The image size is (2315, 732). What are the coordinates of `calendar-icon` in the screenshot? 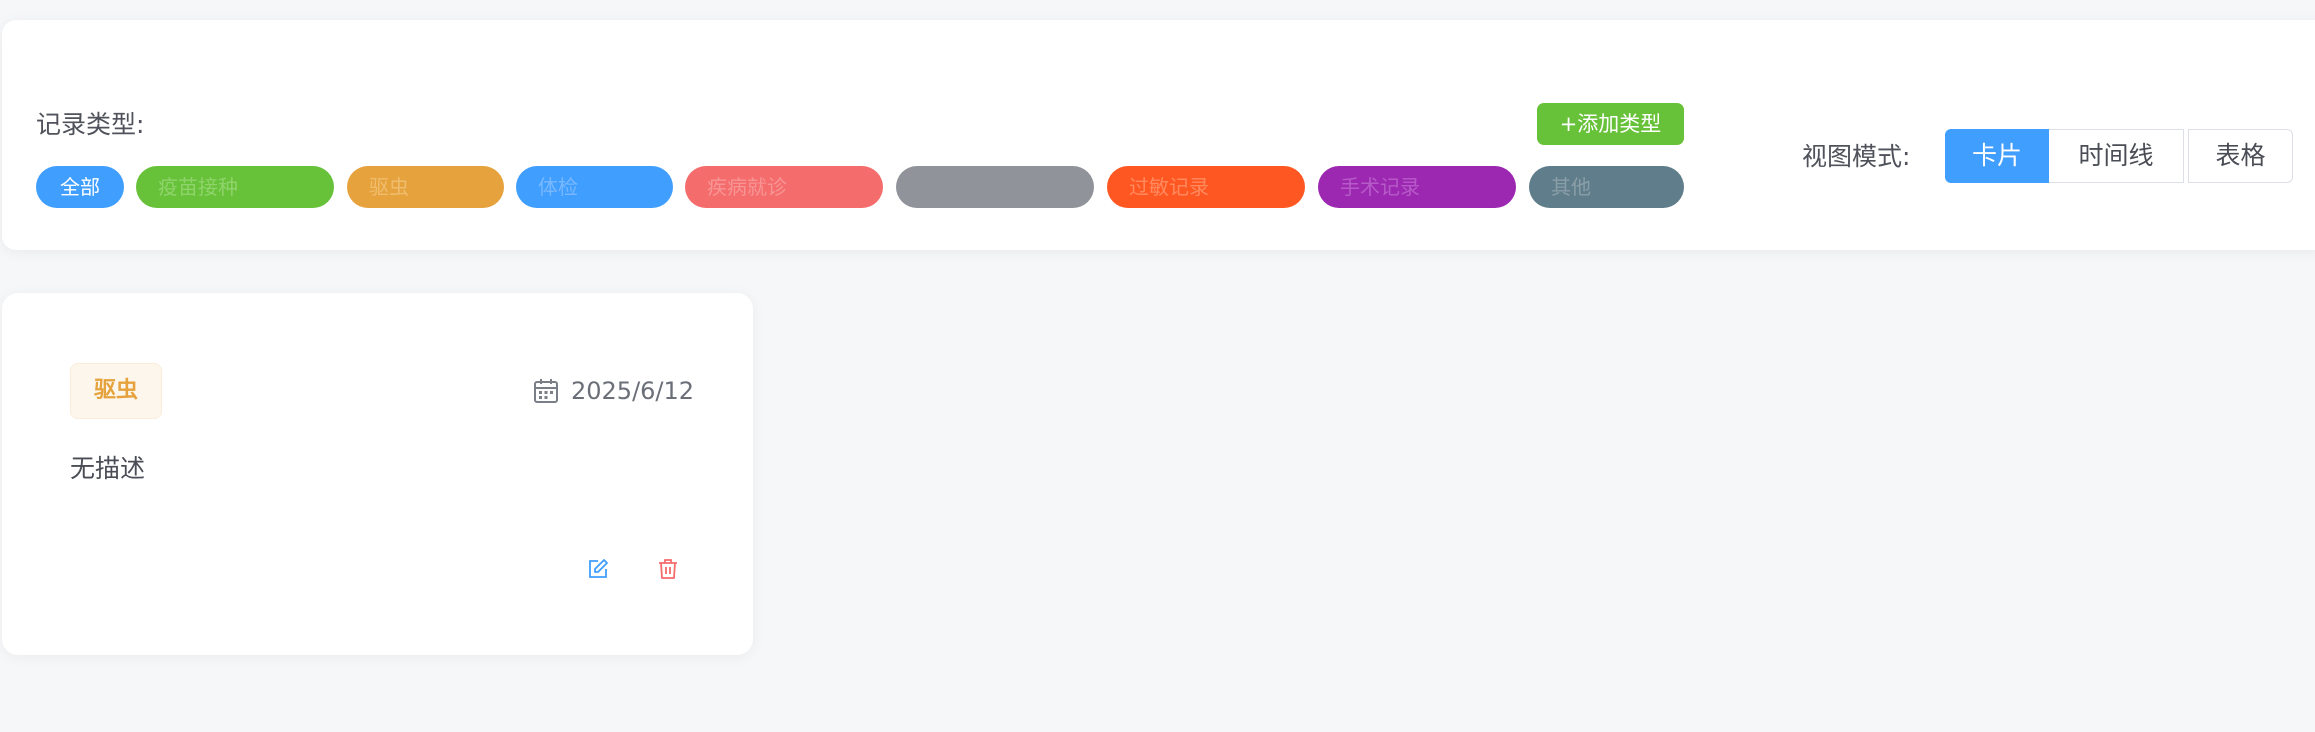 It's located at (546, 391).